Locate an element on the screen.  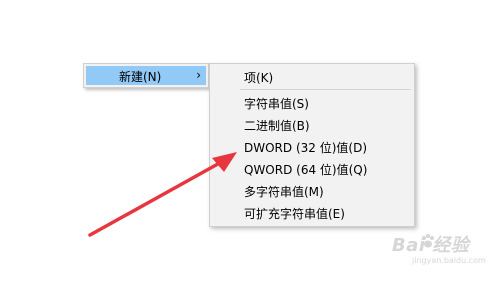
menu-item-expandable-string-value: 可扩充字符串值(E) is located at coordinates (312, 213).